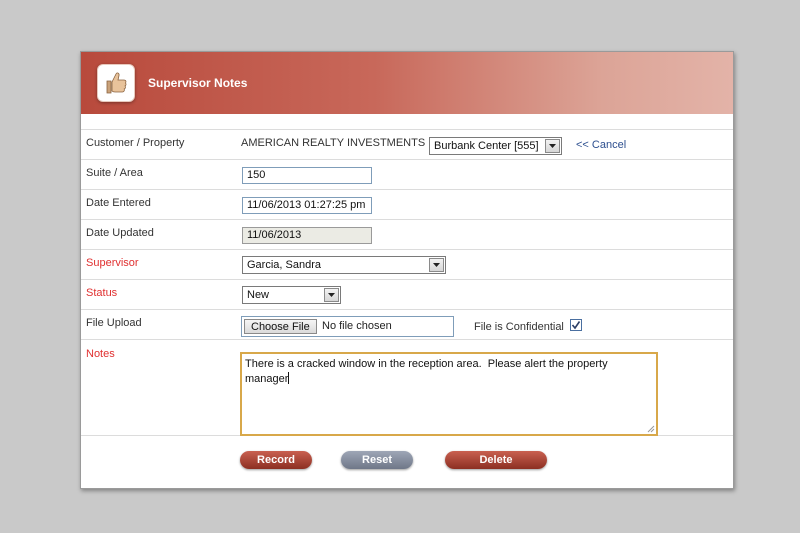 This screenshot has height=533, width=800. I want to click on file-upload-control: Choose File No file chosen, so click(347, 326).